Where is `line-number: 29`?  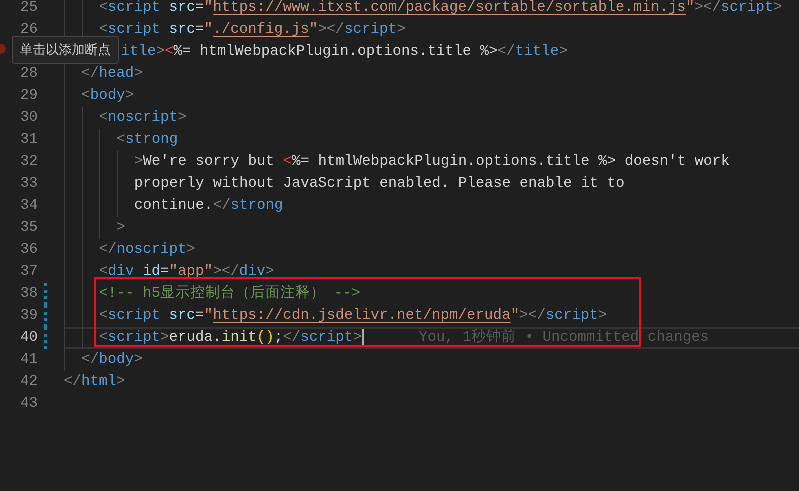 line-number: 29 is located at coordinates (29, 96).